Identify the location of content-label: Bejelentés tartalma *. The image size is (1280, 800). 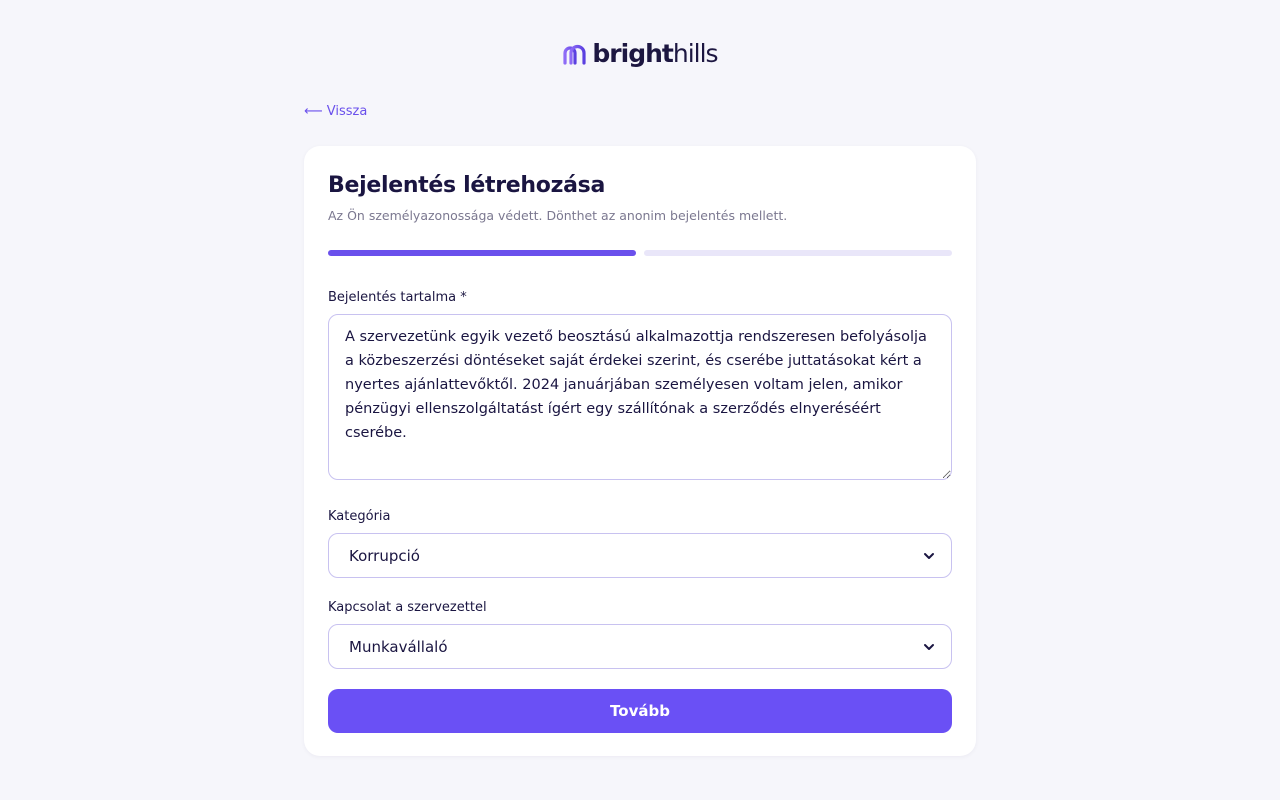
(397, 297).